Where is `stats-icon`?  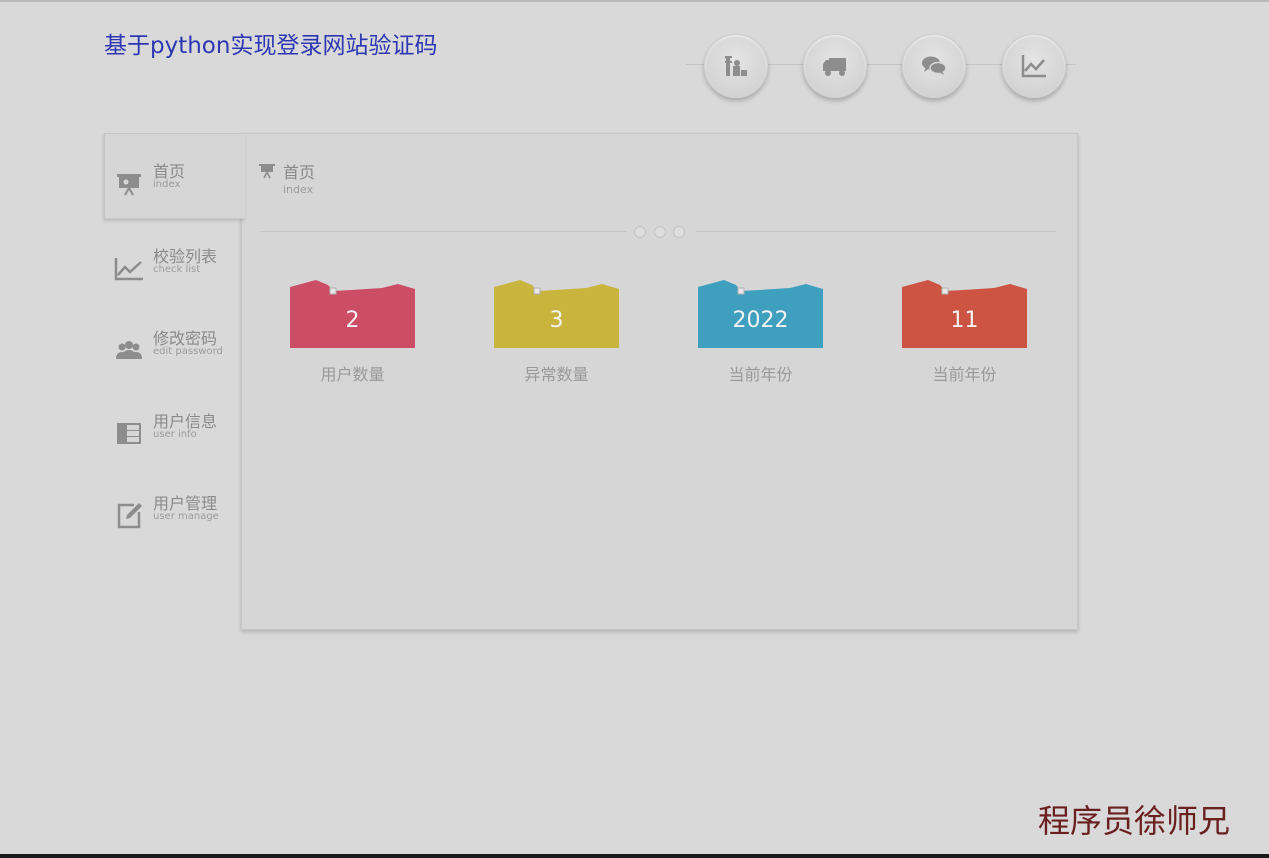 stats-icon is located at coordinates (736, 66).